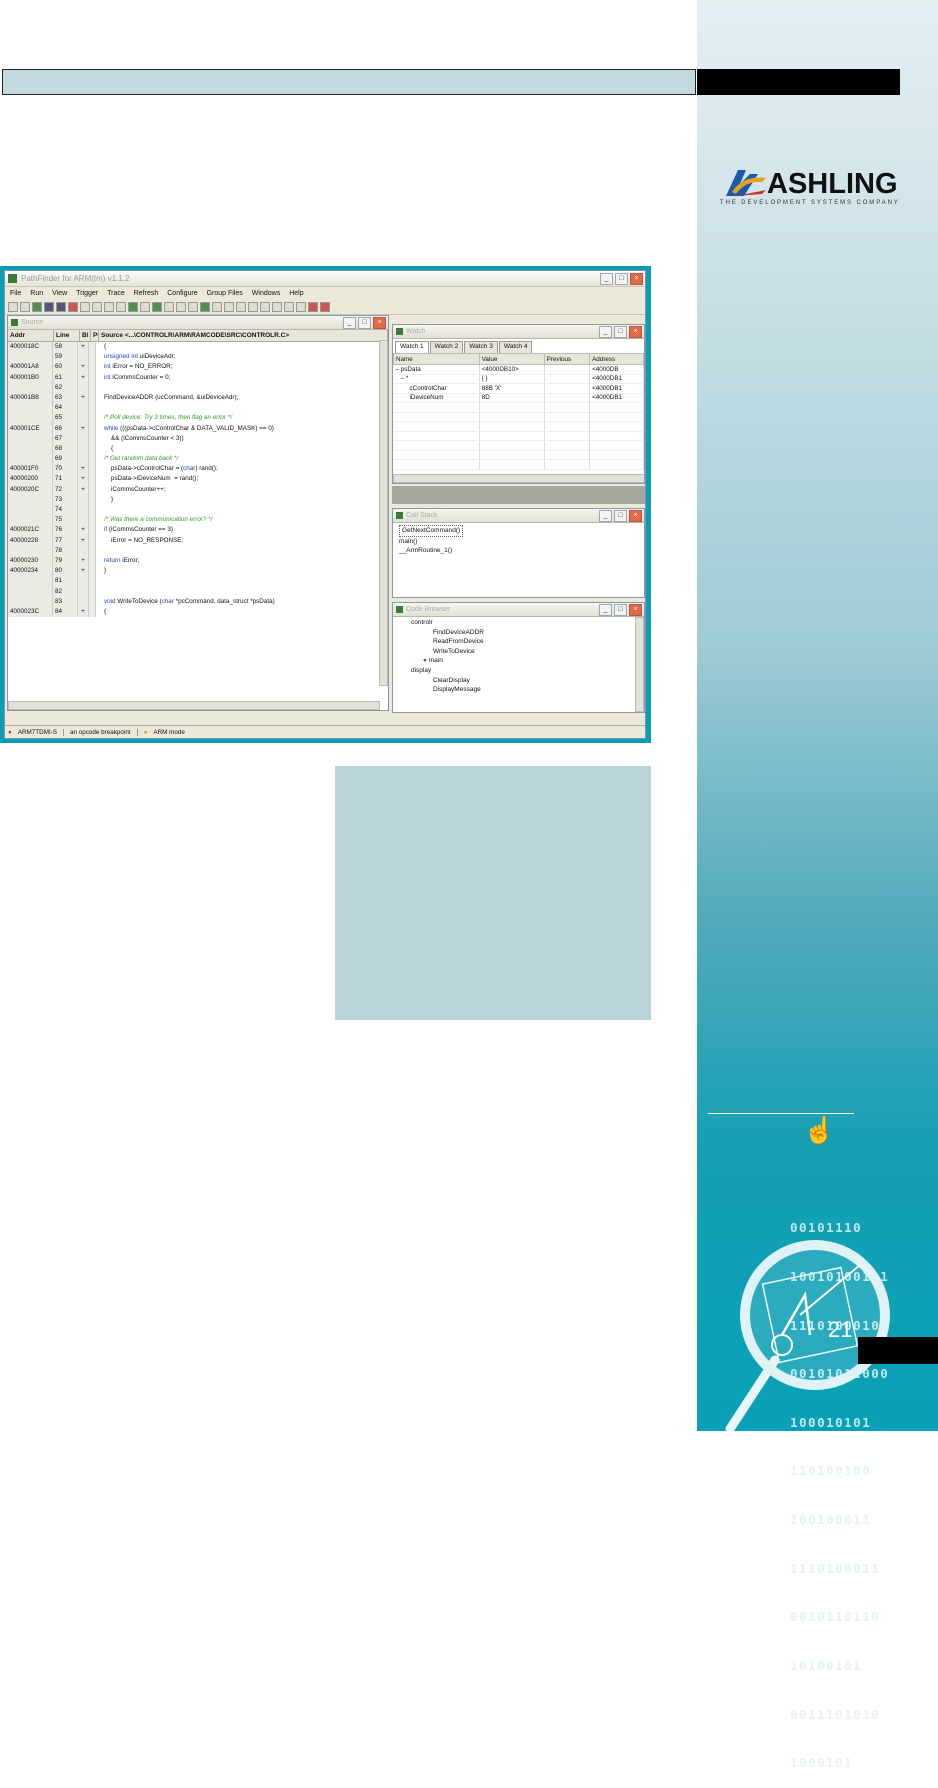 Image resolution: width=938 pixels, height=1788 pixels. Describe the element at coordinates (521, 542) in the screenshot. I see `call-stack-item: main()` at that location.